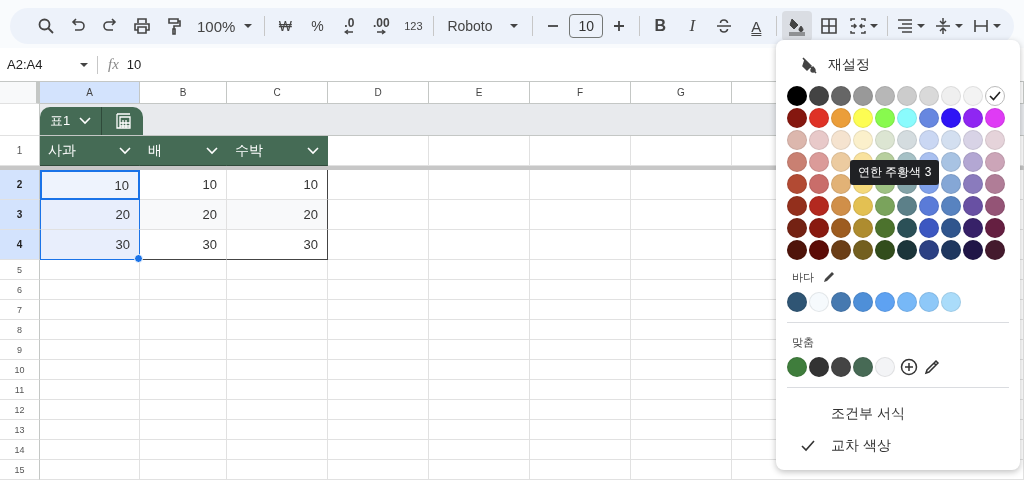  What do you see at coordinates (113, 64) in the screenshot?
I see `function-label: fx` at bounding box center [113, 64].